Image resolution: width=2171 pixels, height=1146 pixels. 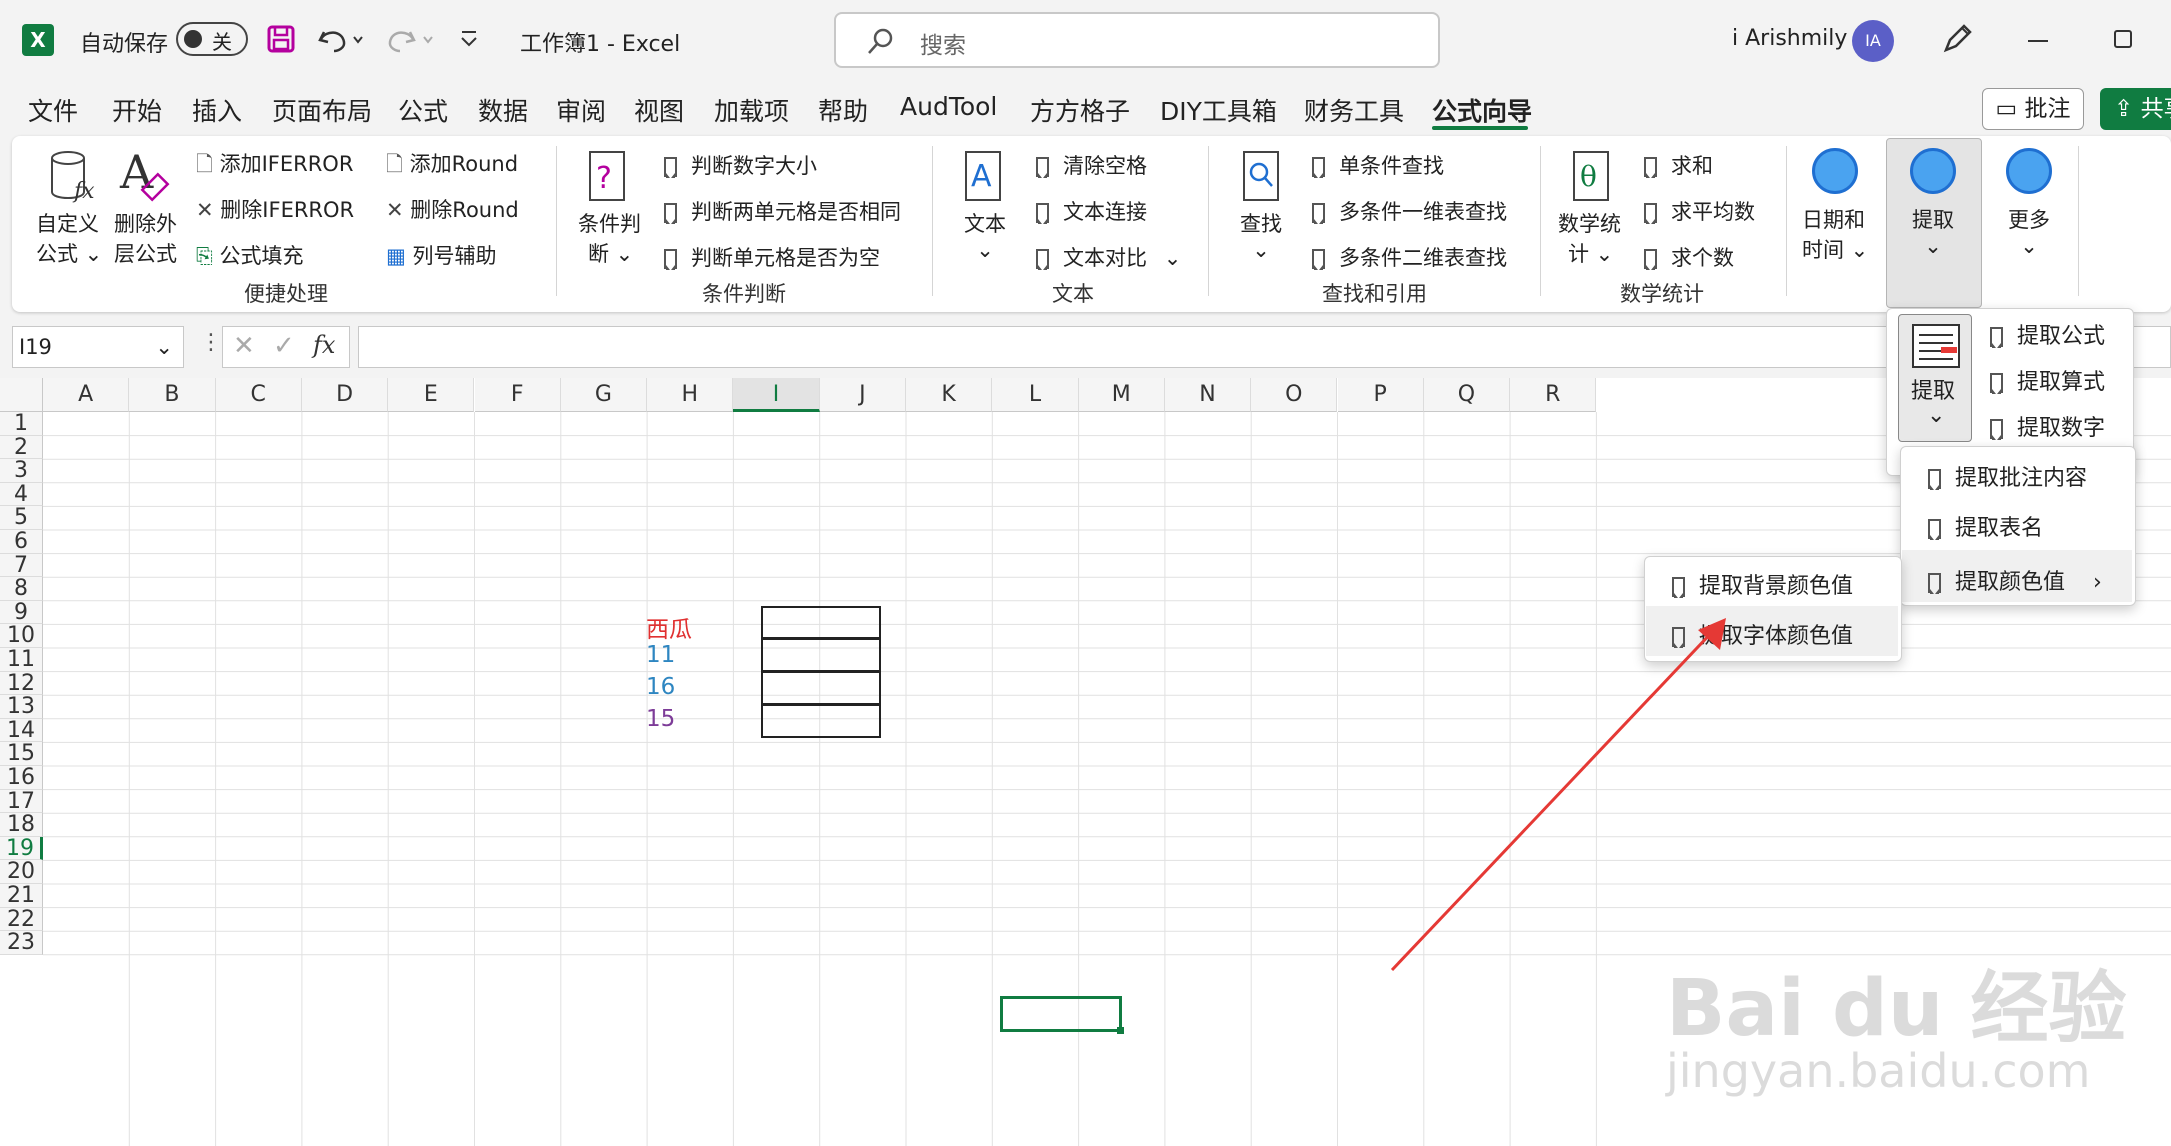 I want to click on menu-item-extract-number: 提取数字, so click(x=2047, y=426).